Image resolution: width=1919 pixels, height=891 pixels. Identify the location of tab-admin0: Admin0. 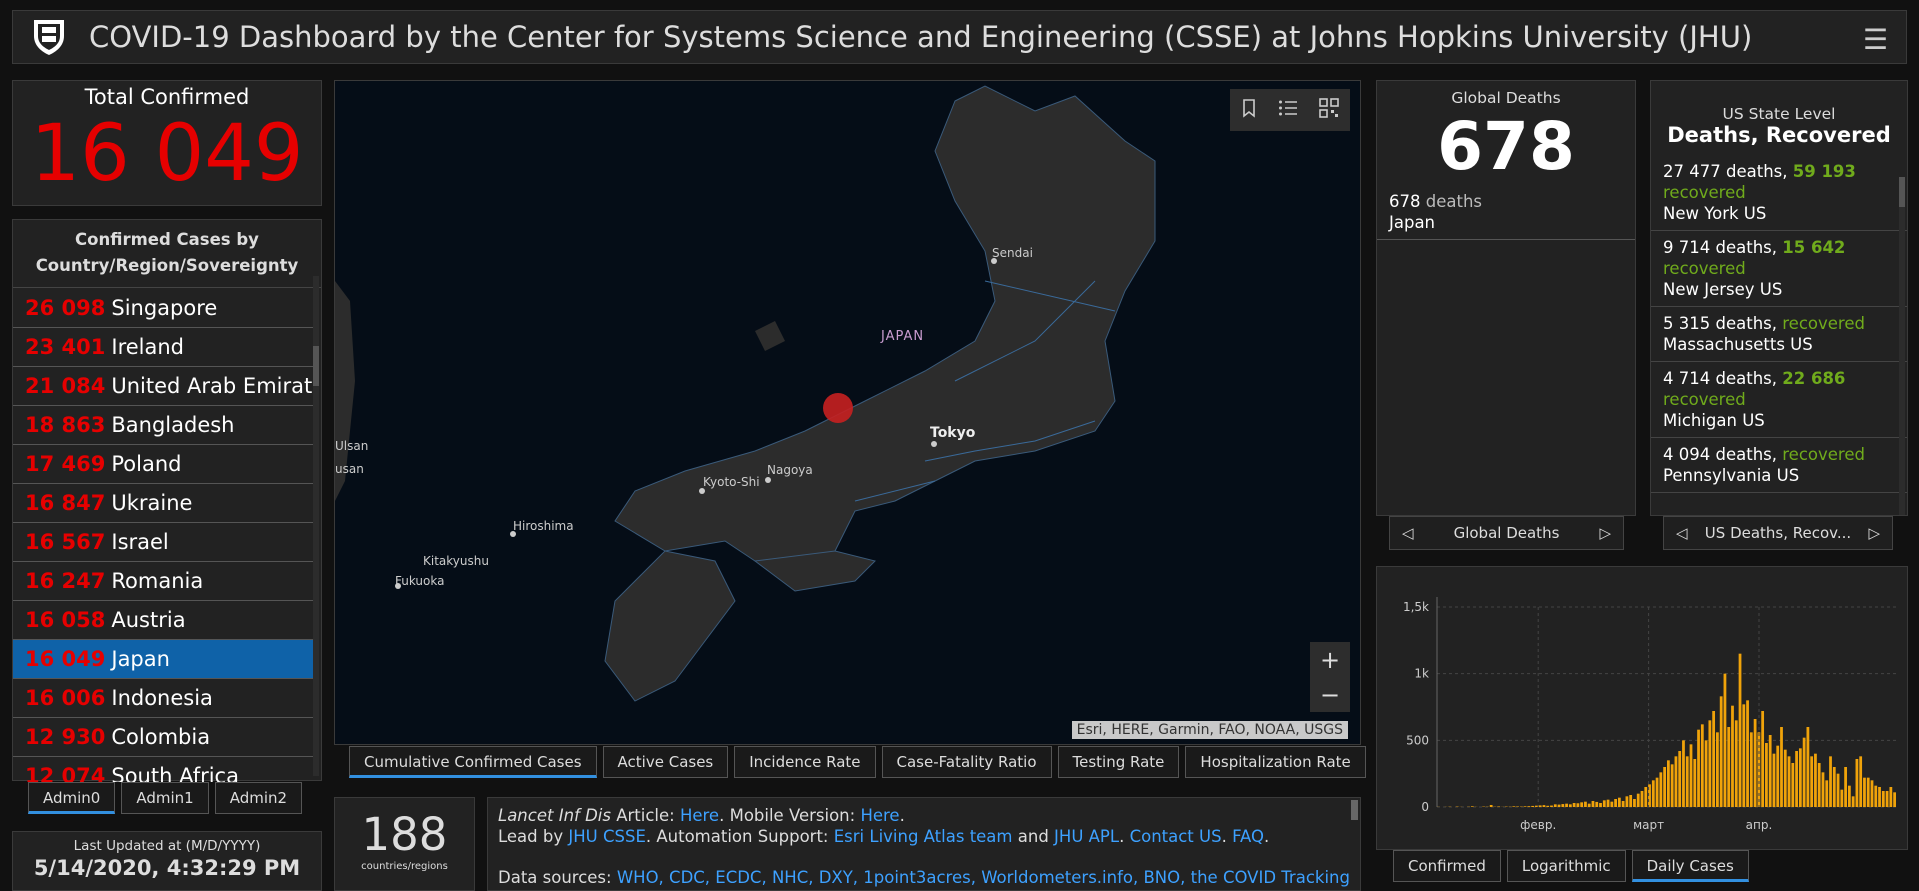
(72, 798).